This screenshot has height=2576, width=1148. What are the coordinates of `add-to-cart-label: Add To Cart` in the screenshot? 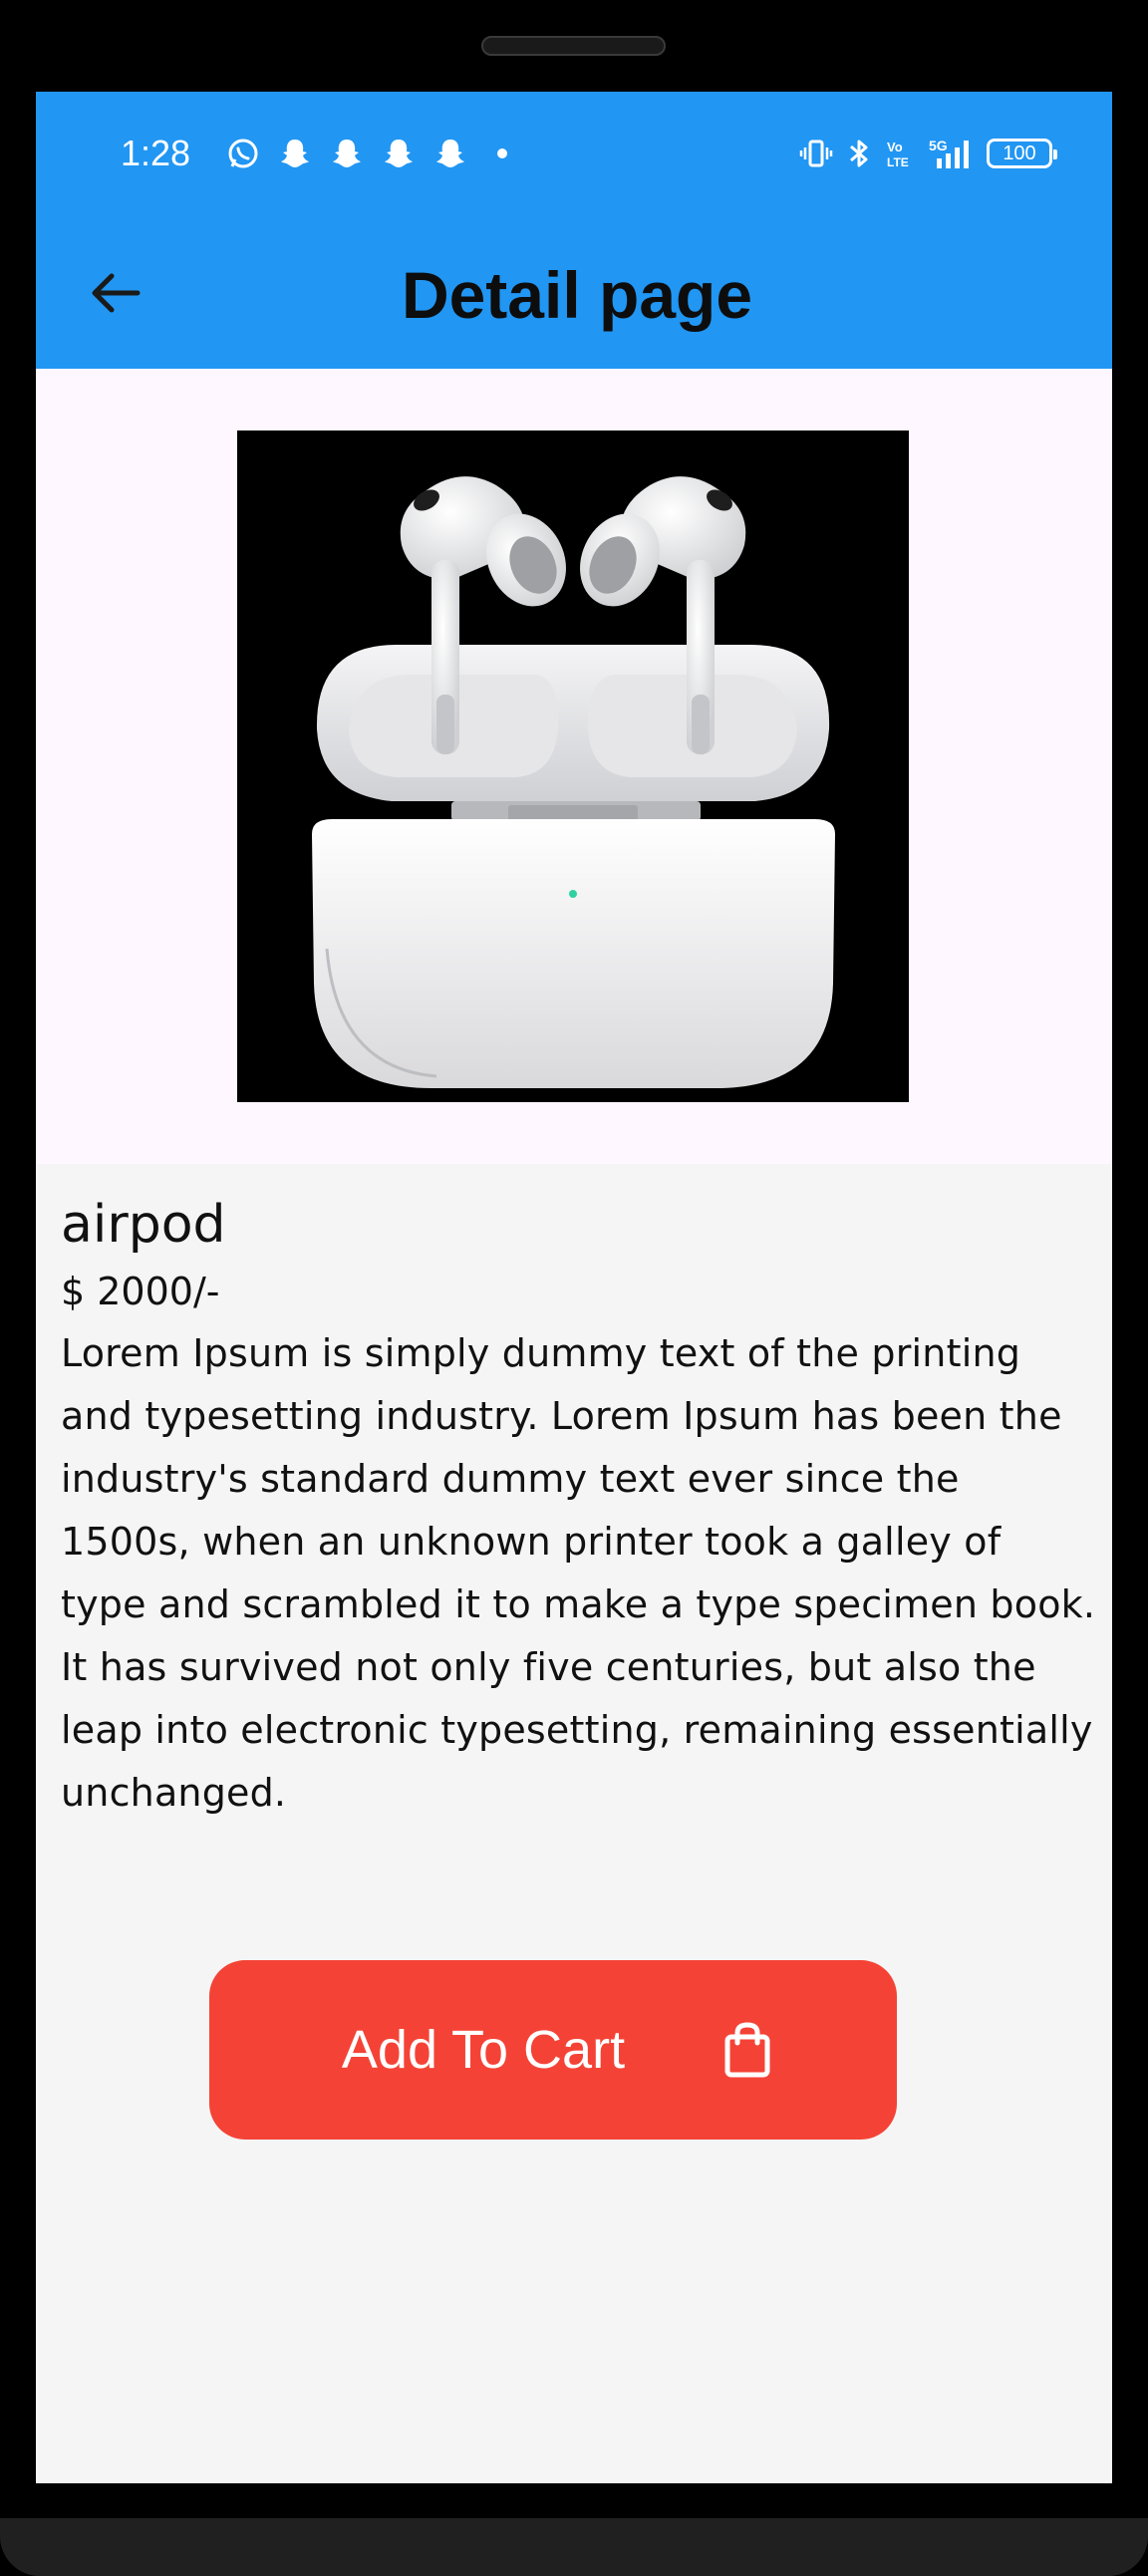 It's located at (483, 2050).